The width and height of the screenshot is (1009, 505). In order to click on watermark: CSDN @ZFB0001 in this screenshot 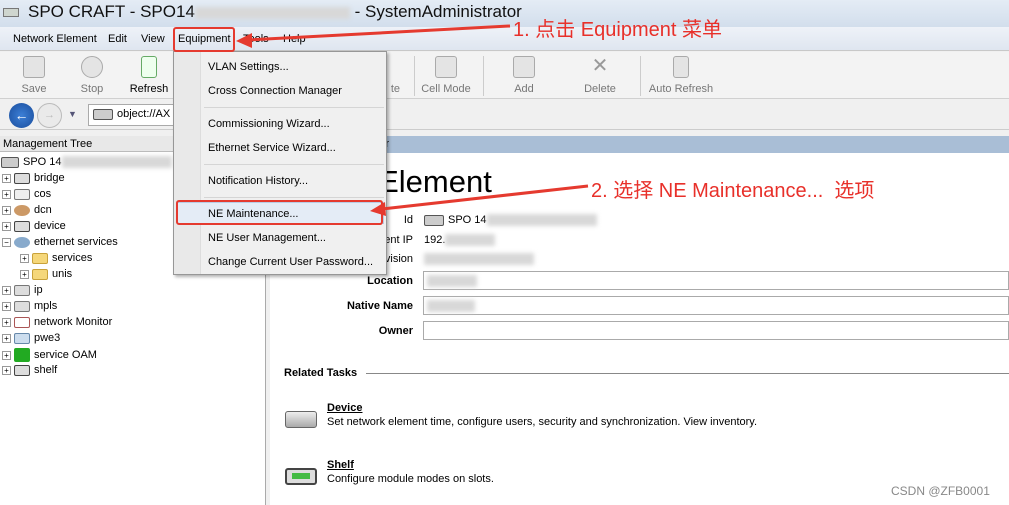, I will do `click(940, 491)`.